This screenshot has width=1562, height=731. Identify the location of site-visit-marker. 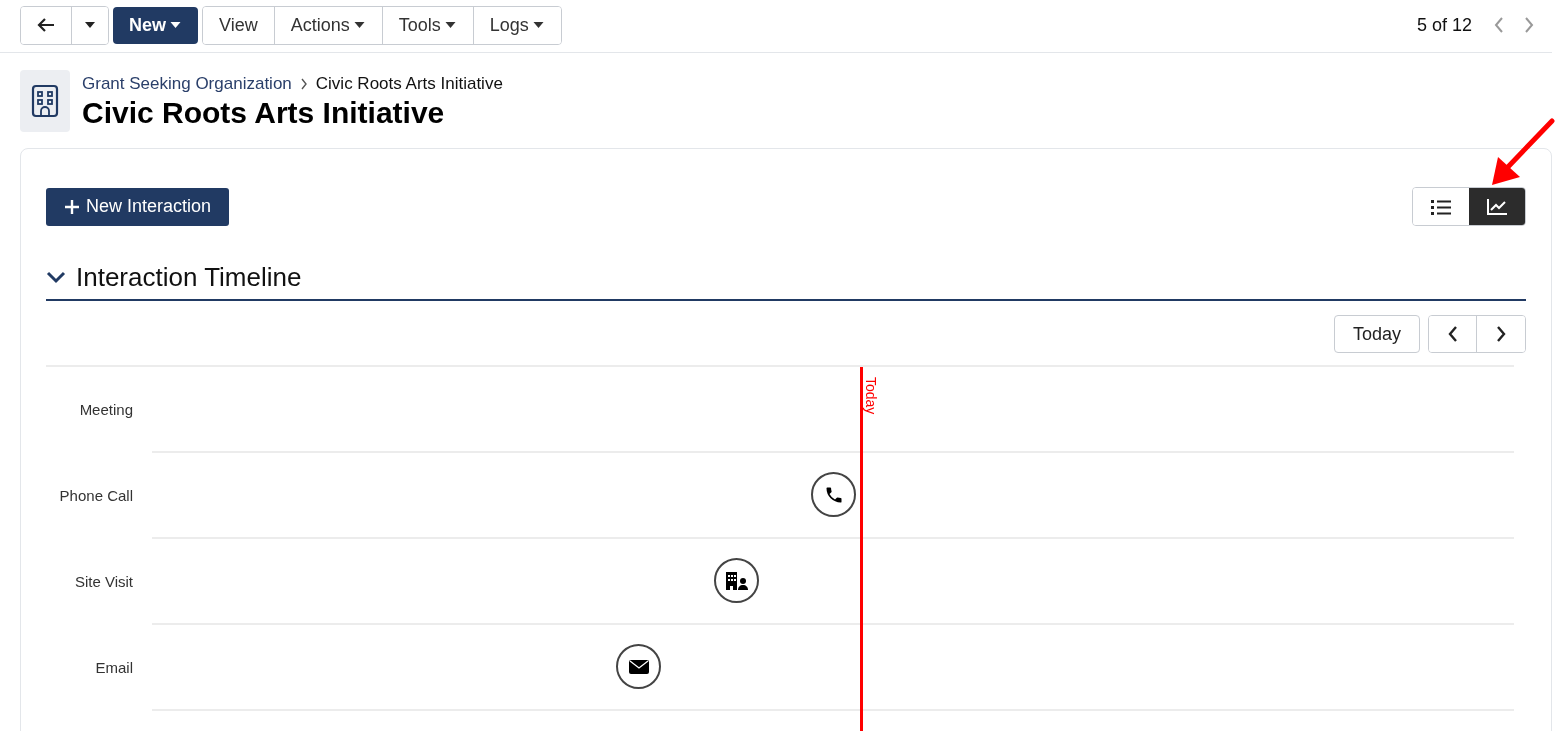
(737, 580).